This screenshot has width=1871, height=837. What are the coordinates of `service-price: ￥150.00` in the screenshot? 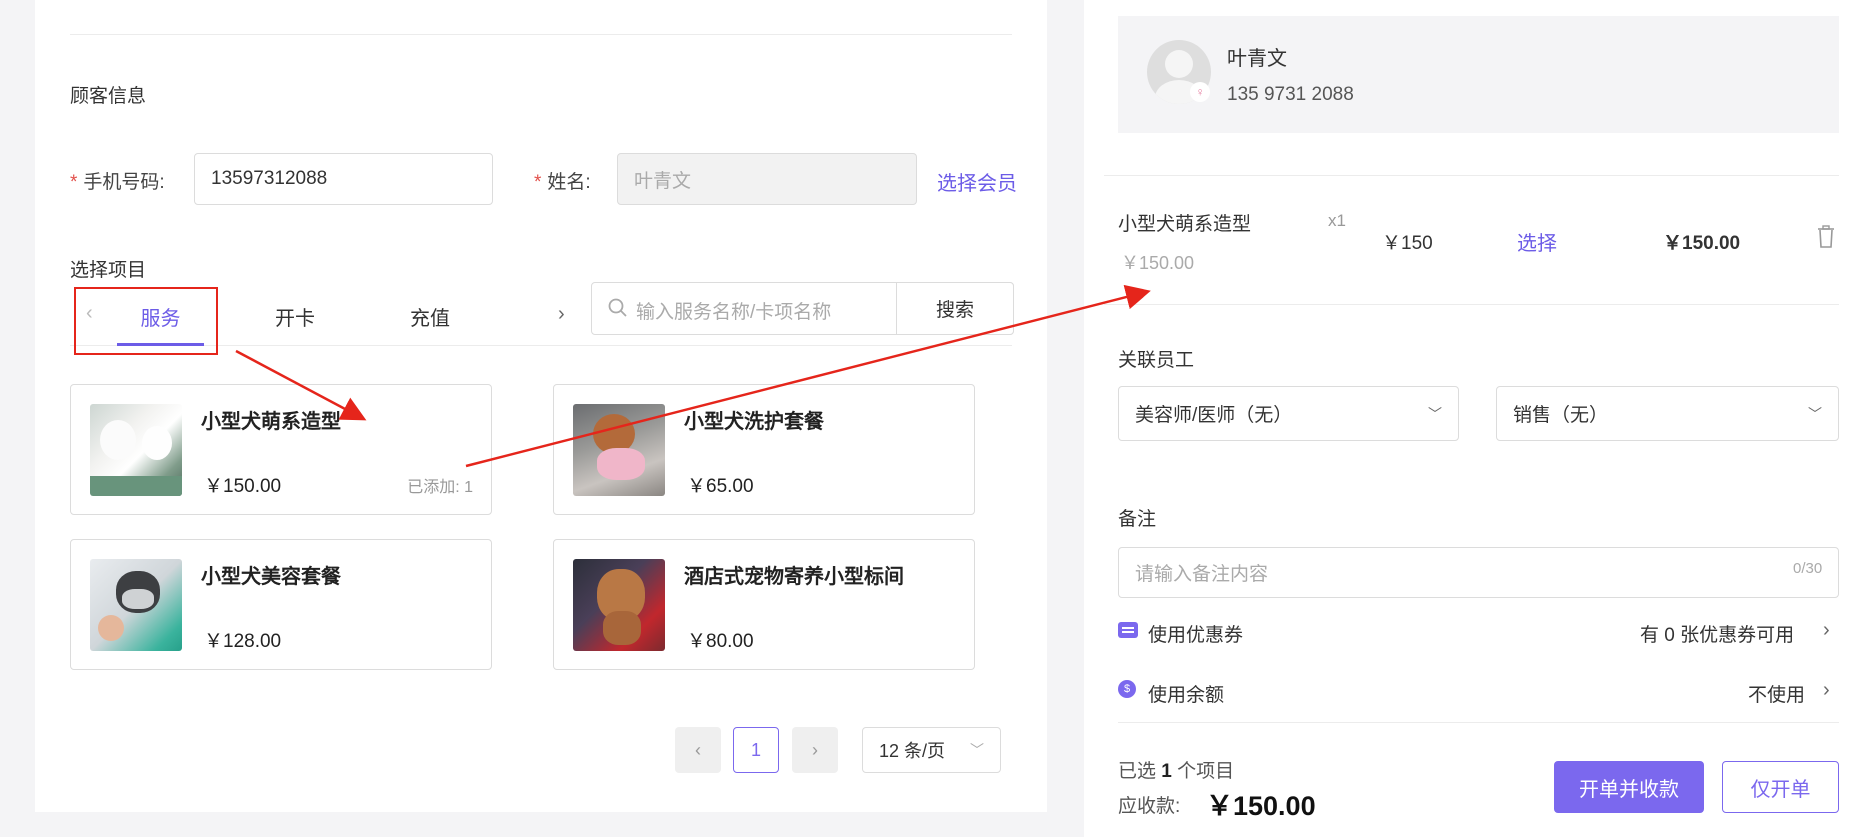 It's located at (243, 486).